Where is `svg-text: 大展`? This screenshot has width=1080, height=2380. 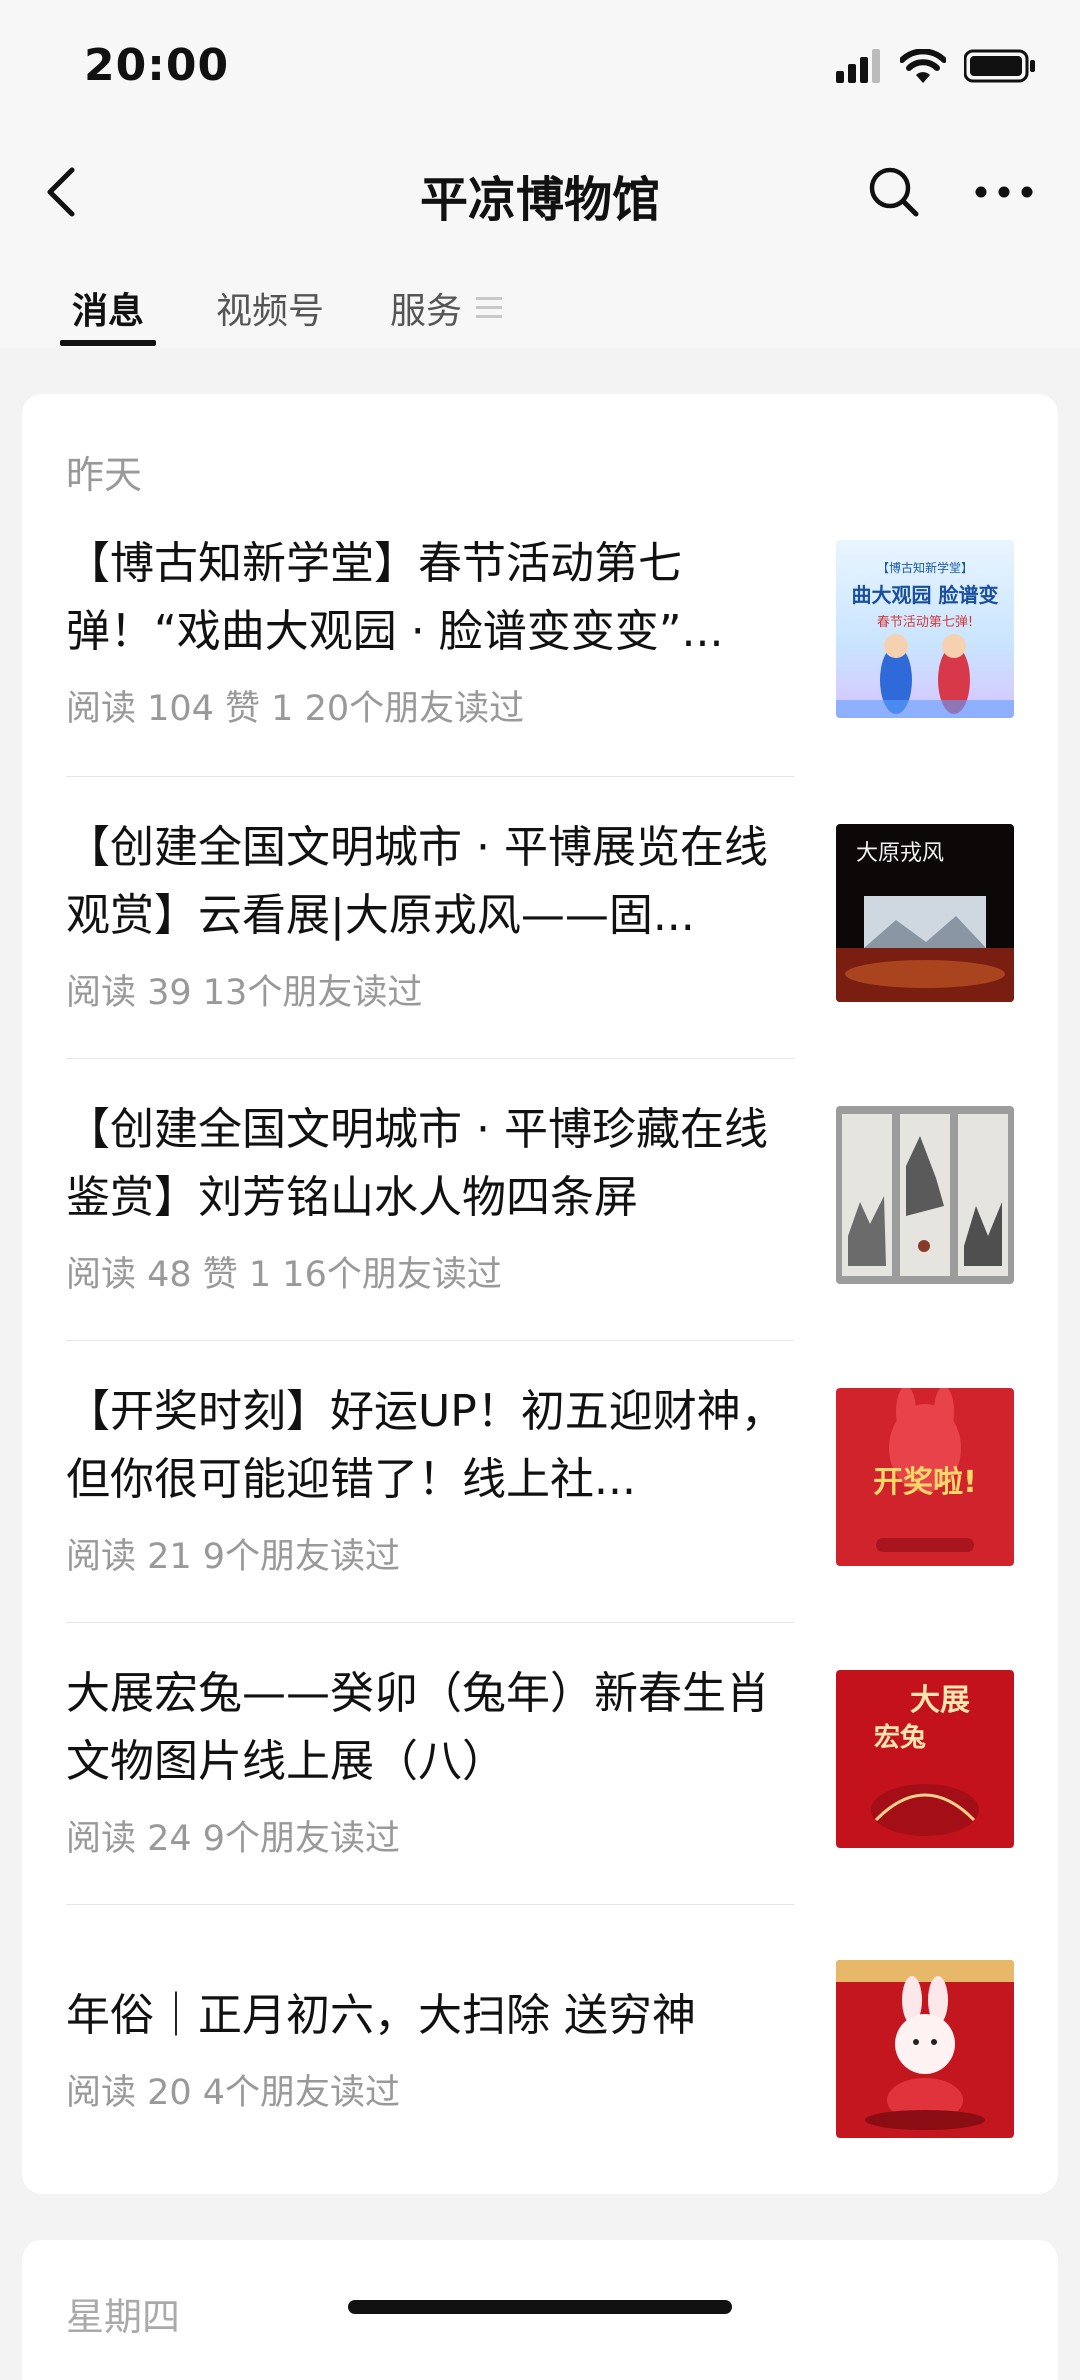
svg-text: 大展 is located at coordinates (940, 1700).